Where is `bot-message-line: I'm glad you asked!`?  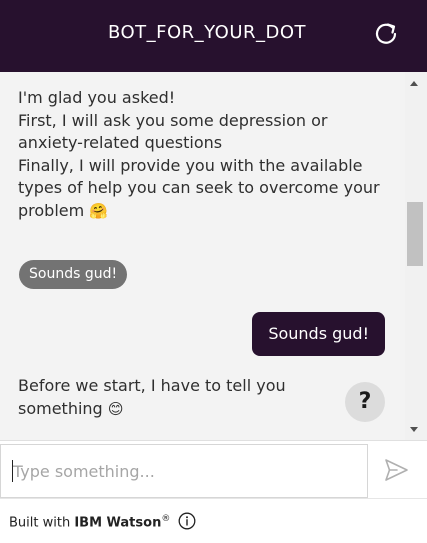 bot-message-line: I'm glad you asked! is located at coordinates (97, 97).